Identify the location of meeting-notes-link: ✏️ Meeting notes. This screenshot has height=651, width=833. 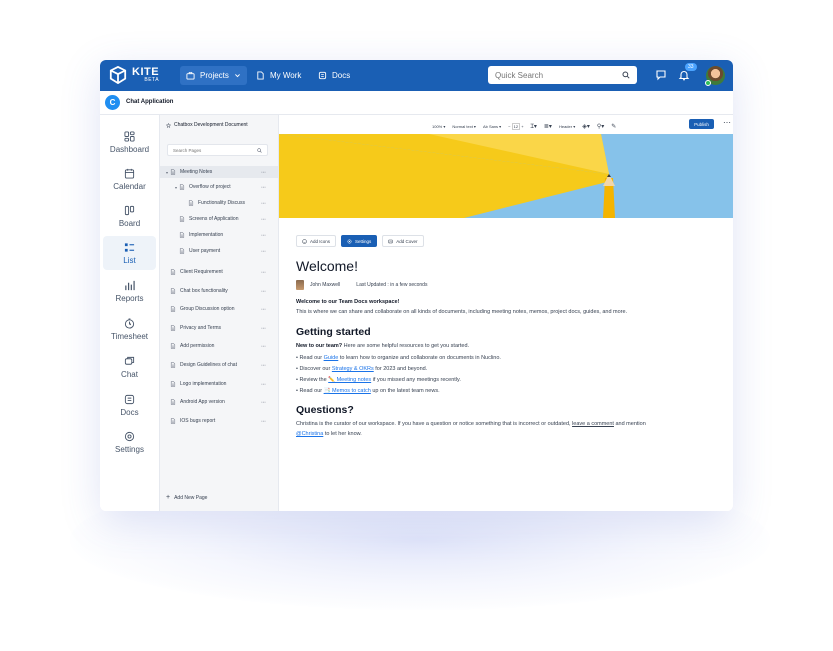
(349, 380).